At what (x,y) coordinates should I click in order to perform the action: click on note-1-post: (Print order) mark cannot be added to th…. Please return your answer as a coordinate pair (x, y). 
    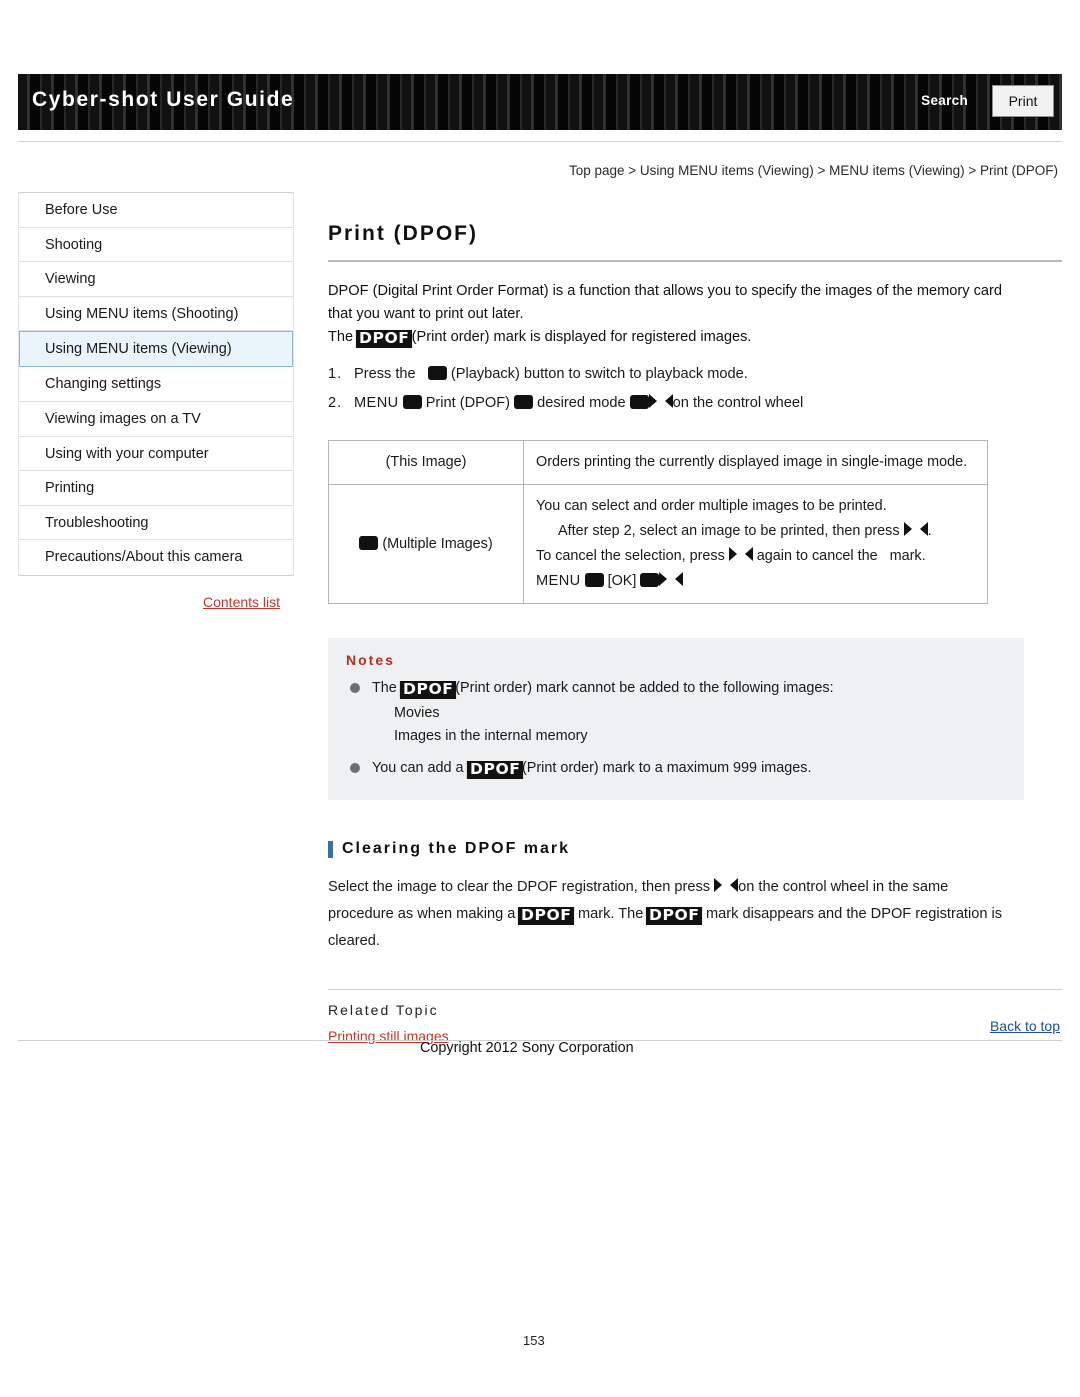
    Looking at the image, I should click on (644, 688).